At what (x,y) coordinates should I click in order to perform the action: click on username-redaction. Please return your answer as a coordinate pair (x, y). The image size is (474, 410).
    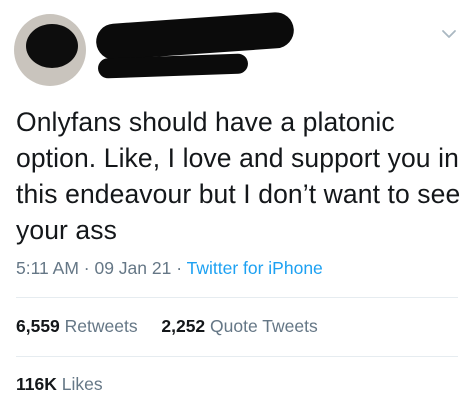
    Looking at the image, I should click on (173, 66).